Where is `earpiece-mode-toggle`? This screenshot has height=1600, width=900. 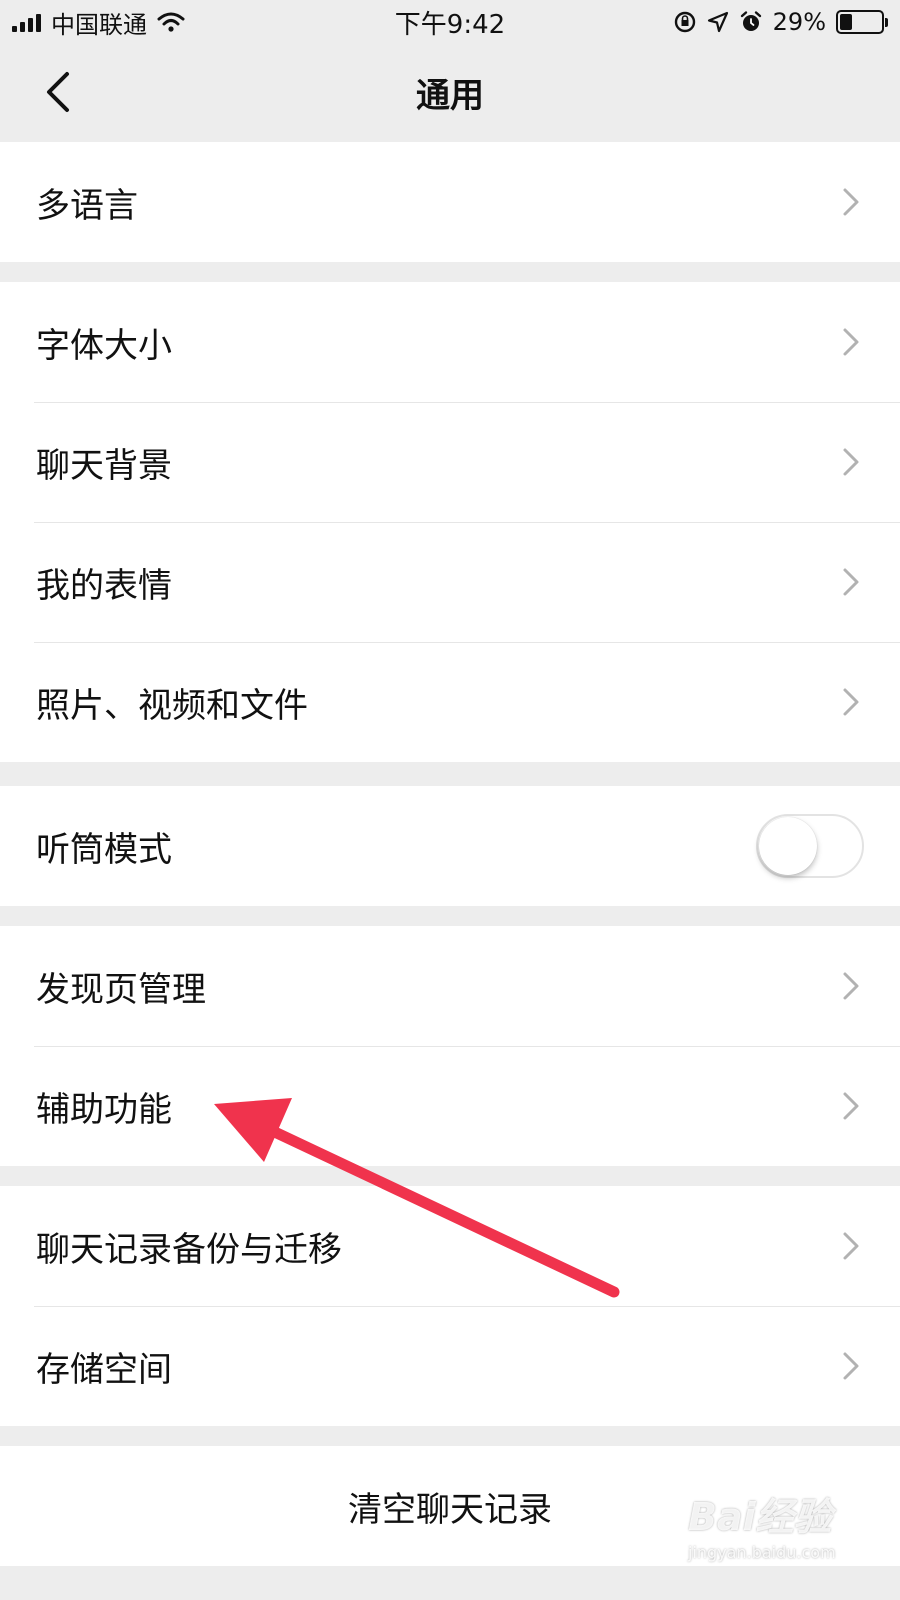
earpiece-mode-toggle is located at coordinates (810, 846).